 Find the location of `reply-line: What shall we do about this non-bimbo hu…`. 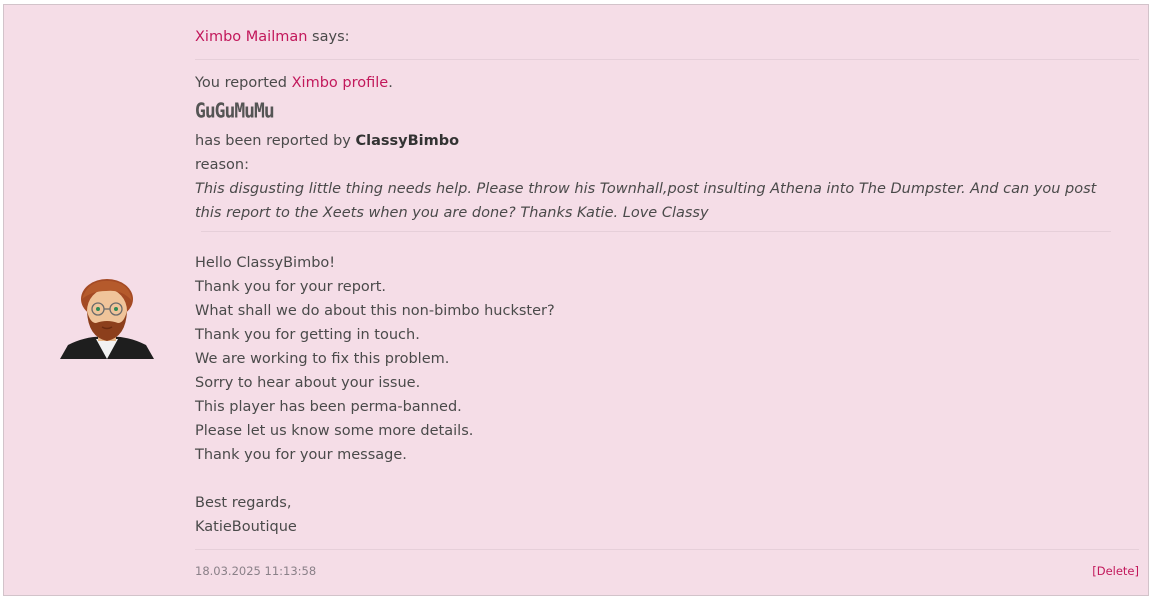

reply-line: What shall we do about this non-bimbo hu… is located at coordinates (375, 311).